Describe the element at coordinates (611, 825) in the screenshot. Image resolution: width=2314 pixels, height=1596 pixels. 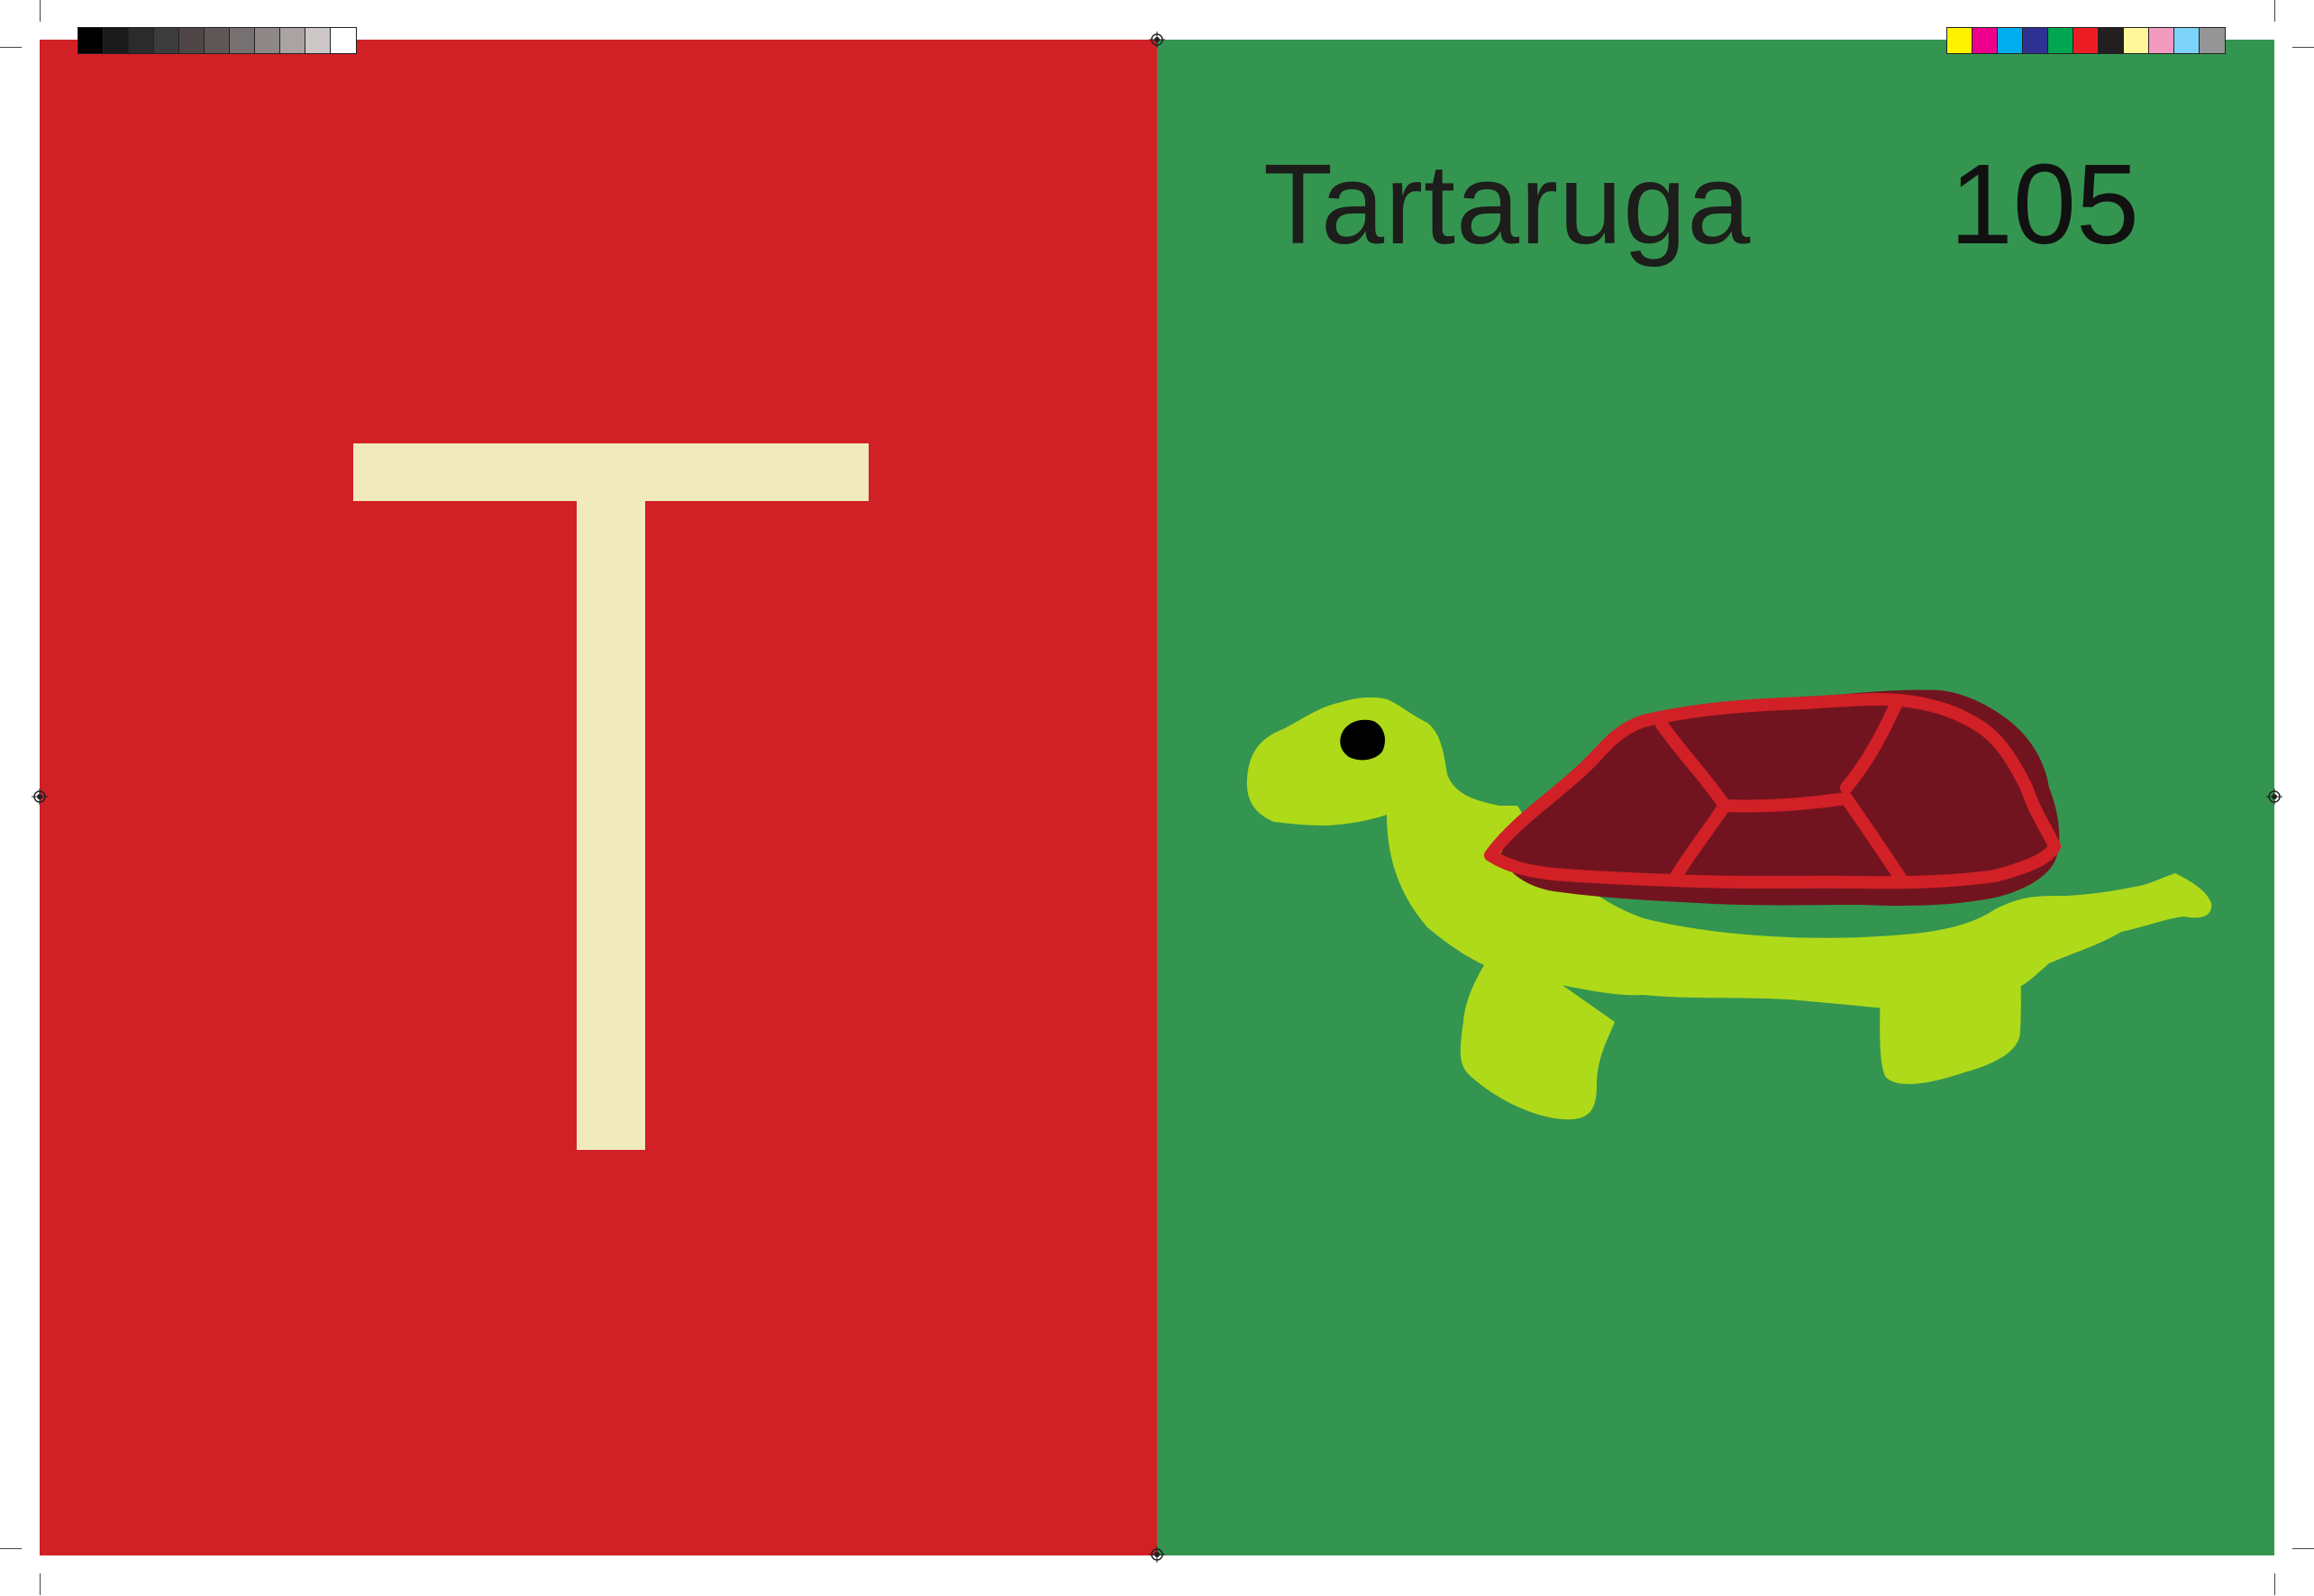
I see `letter-t-stem` at that location.